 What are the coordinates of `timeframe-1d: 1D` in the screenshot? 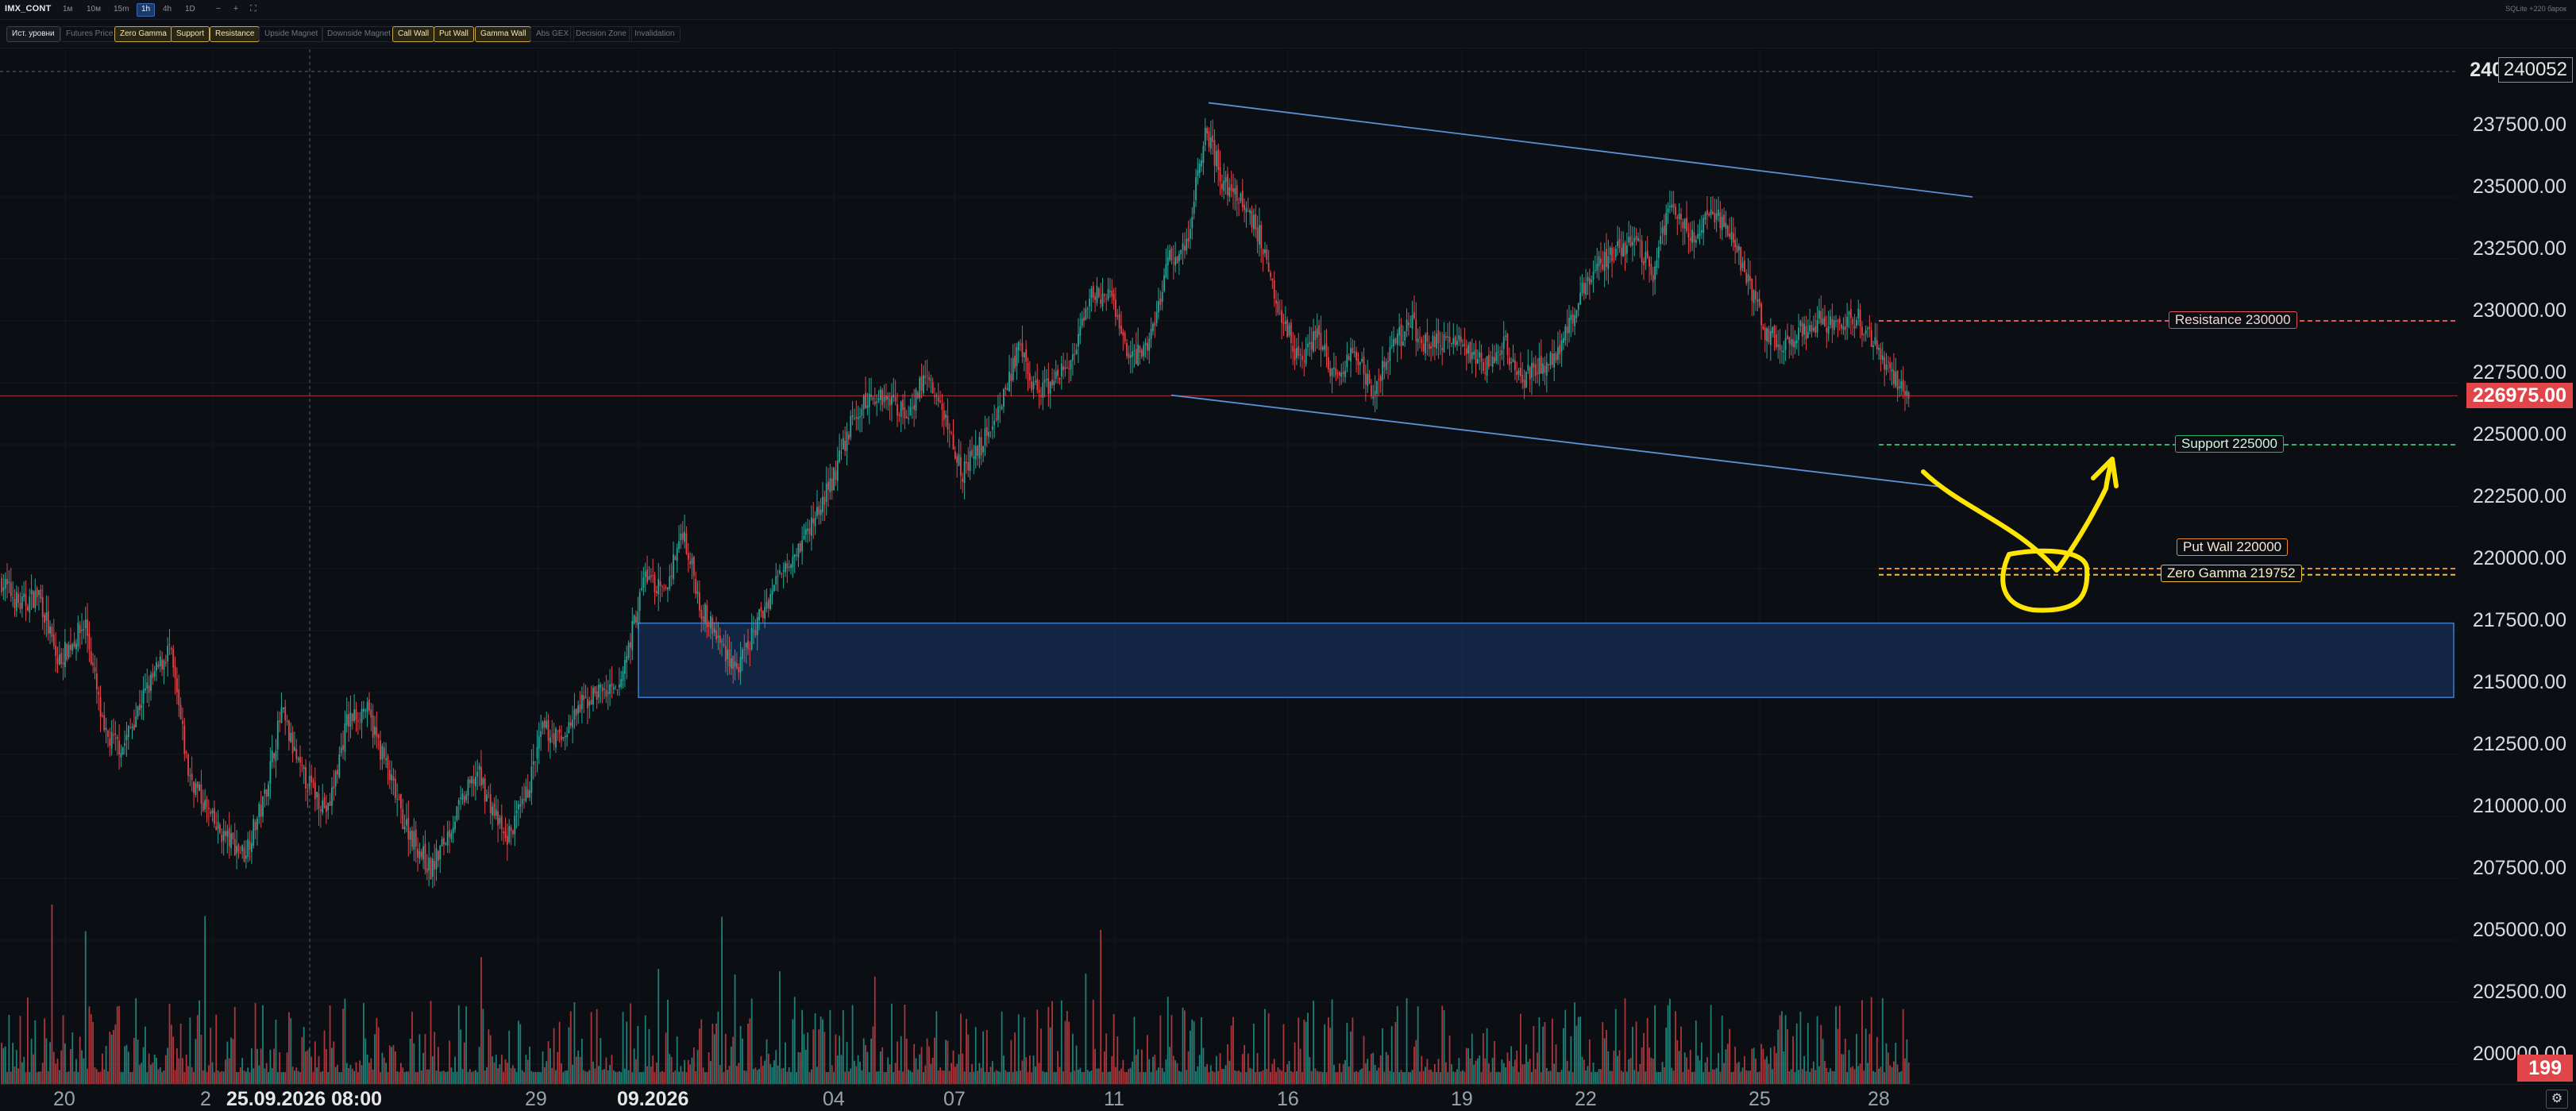 It's located at (190, 9).